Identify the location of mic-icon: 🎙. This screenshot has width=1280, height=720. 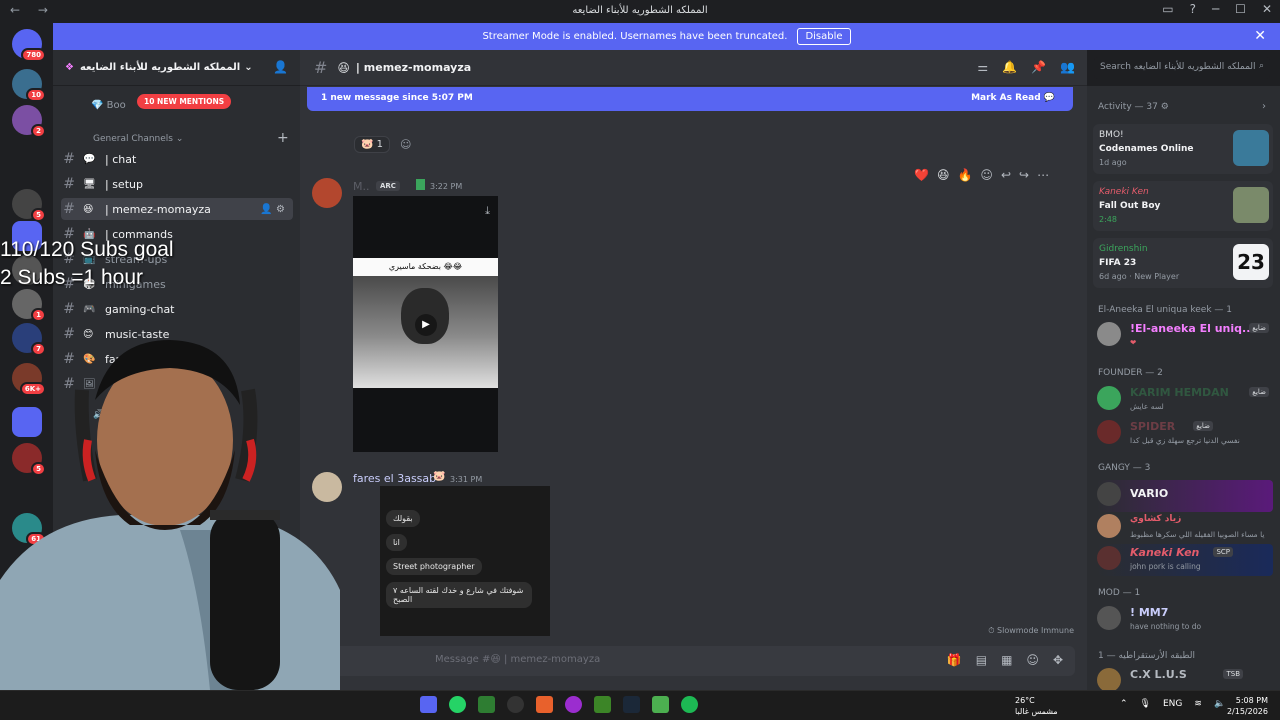
(1145, 704).